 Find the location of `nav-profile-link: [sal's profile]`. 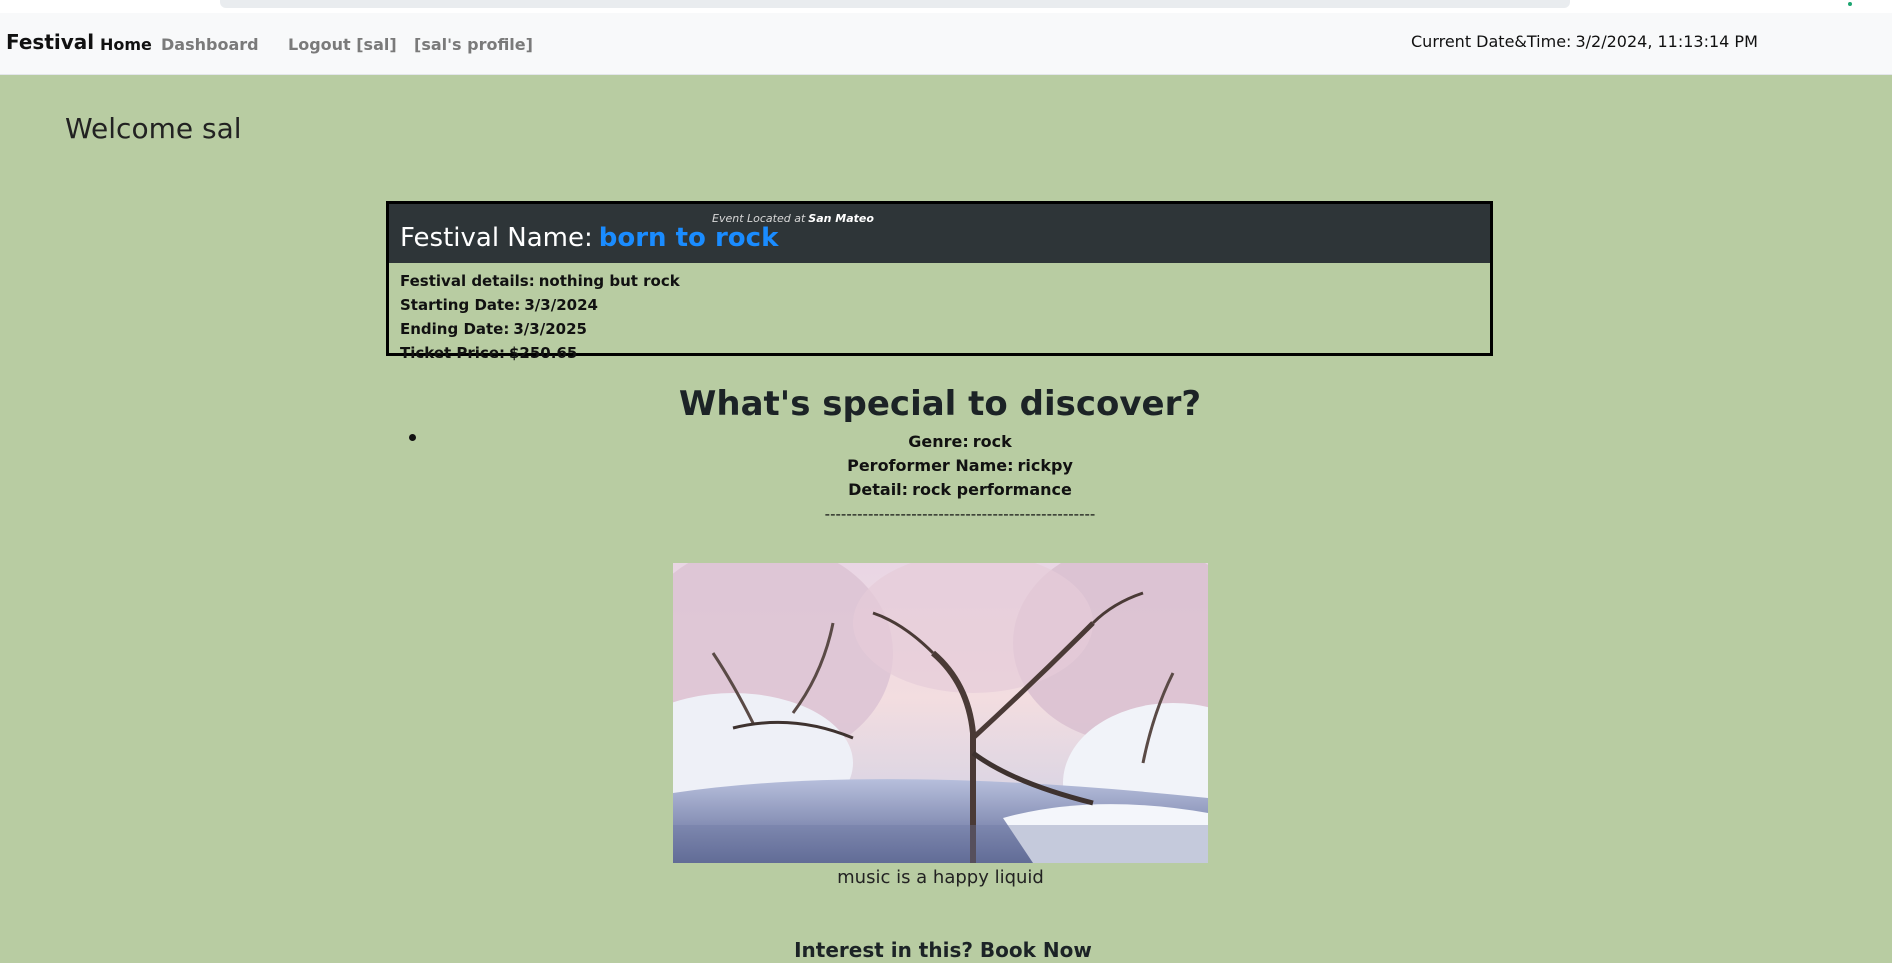

nav-profile-link: [sal's profile] is located at coordinates (473, 44).